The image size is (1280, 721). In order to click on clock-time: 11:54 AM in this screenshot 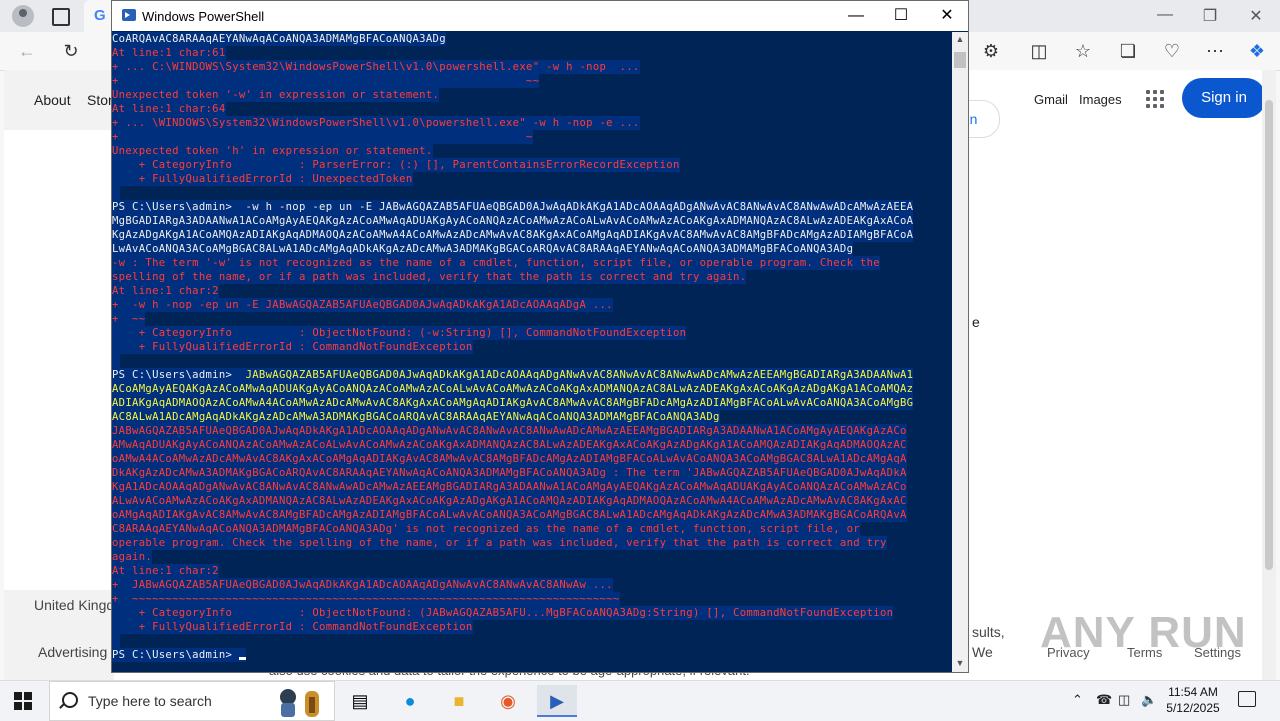, I will do `click(1193, 692)`.